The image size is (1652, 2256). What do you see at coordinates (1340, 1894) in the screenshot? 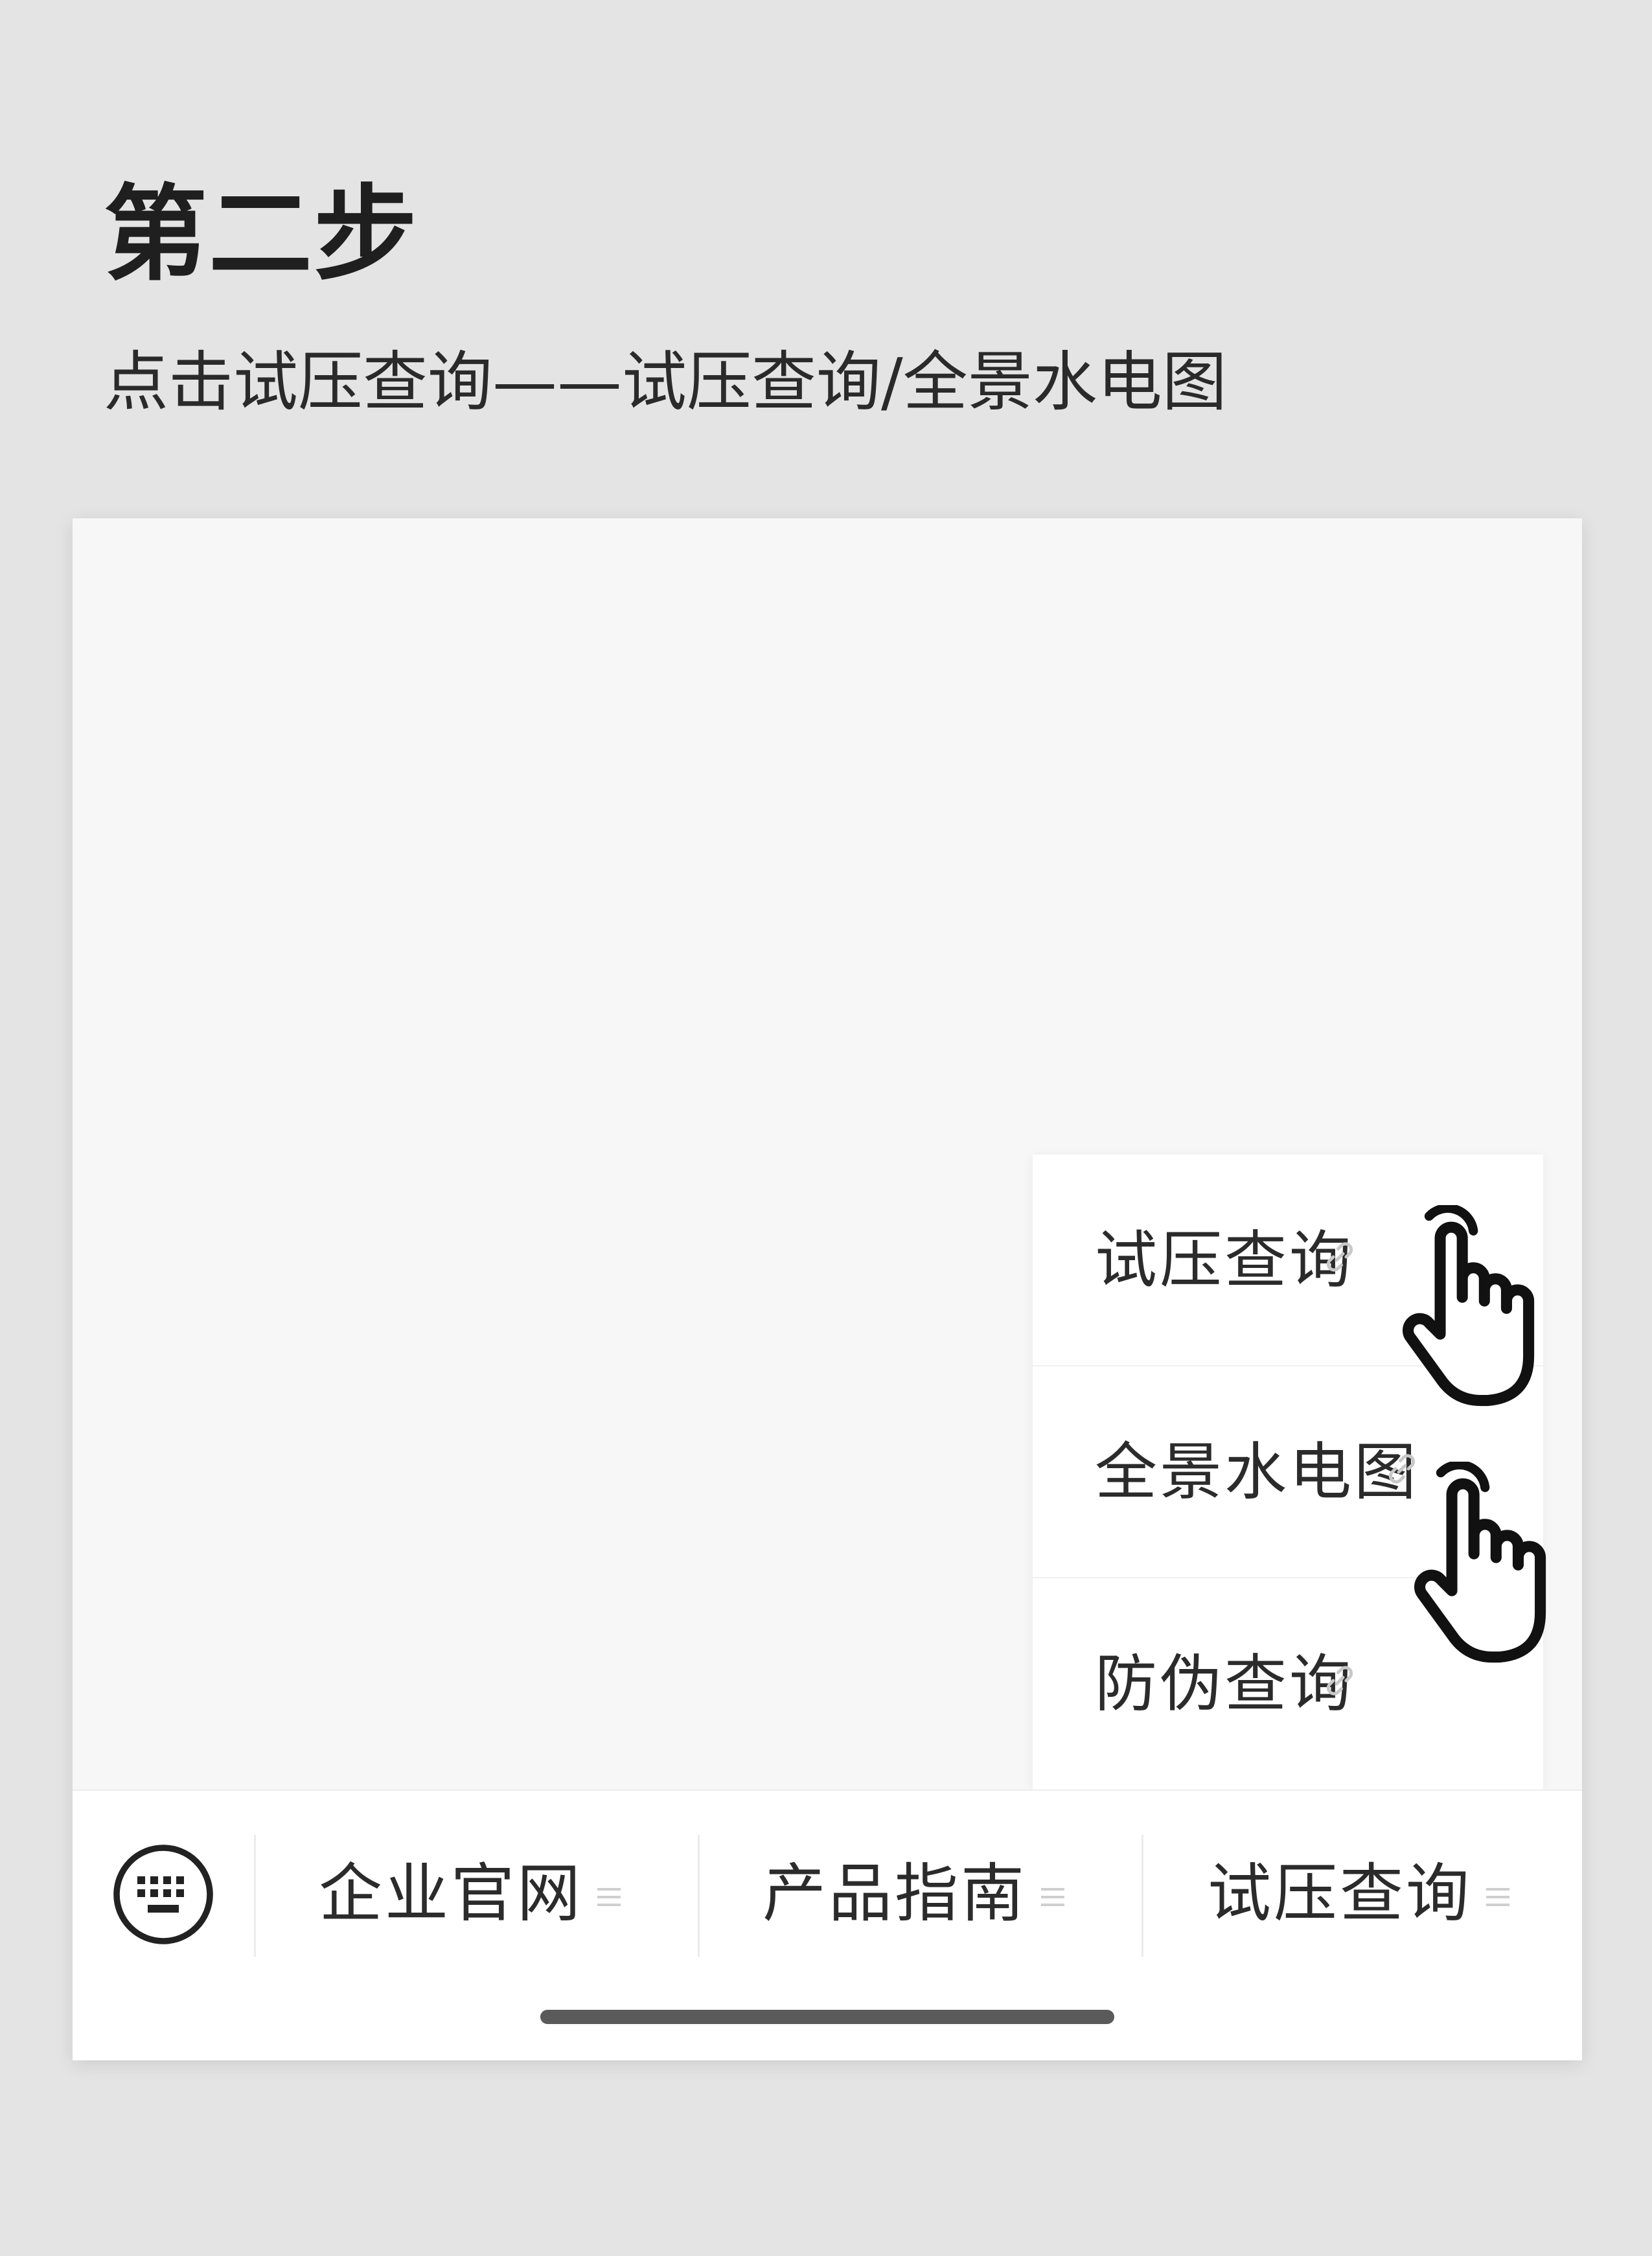
I see `tab-label: 试压查询` at bounding box center [1340, 1894].